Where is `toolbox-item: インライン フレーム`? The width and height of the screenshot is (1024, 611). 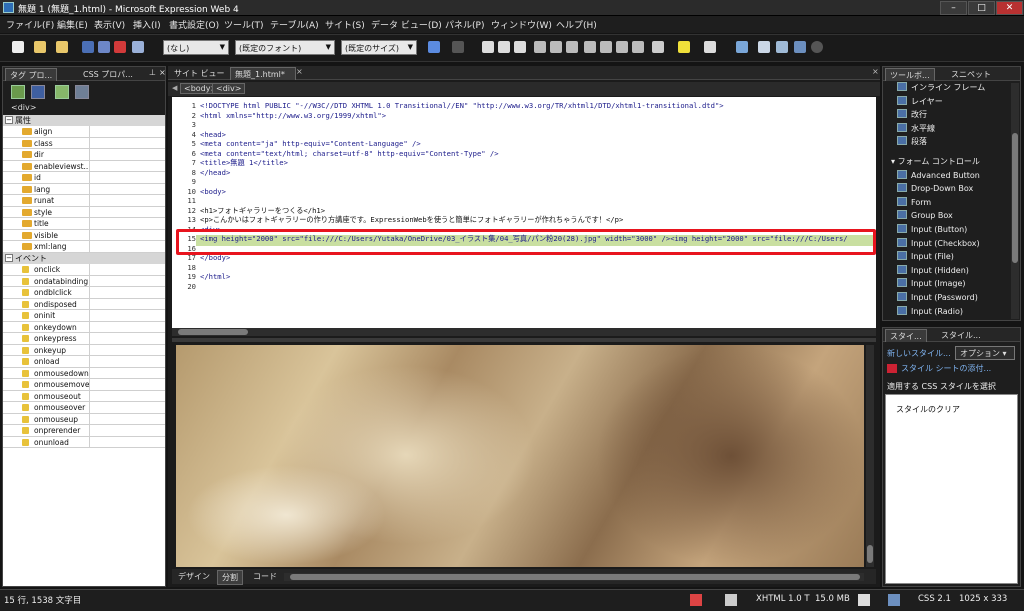 toolbox-item: インライン フレーム is located at coordinates (941, 87).